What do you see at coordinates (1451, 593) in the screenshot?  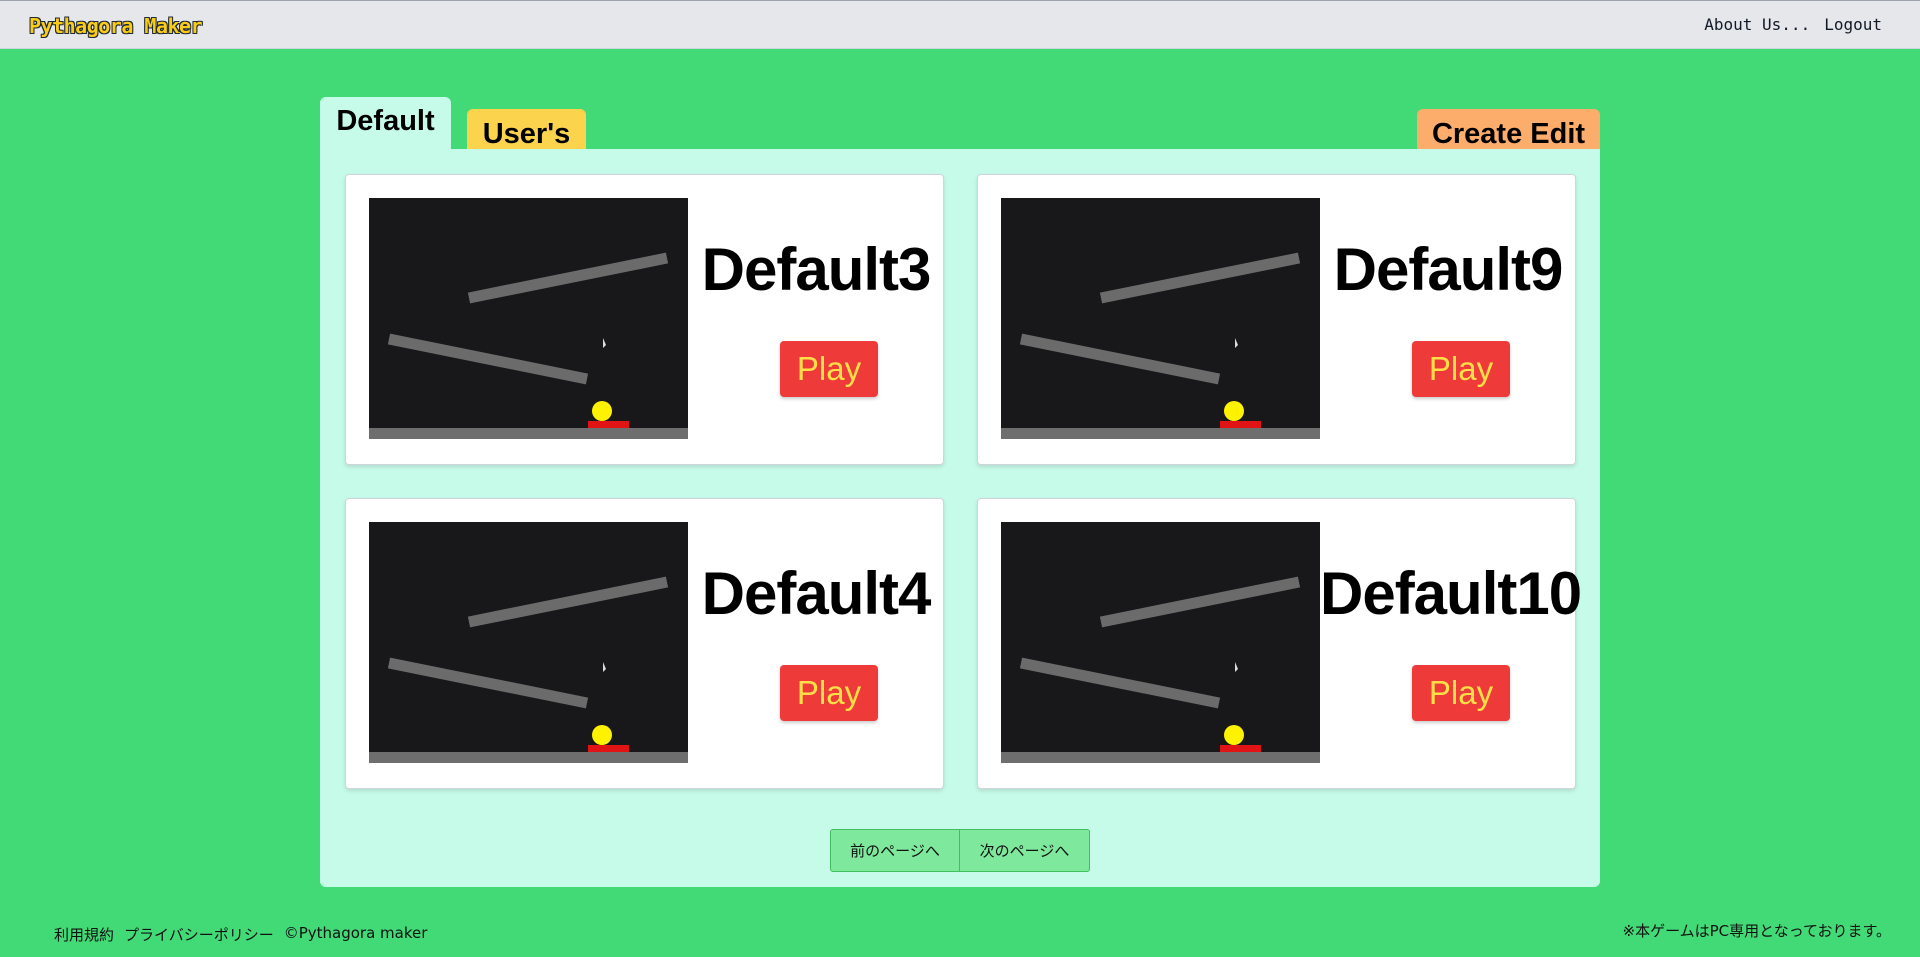 I see `stage-title: Default10` at bounding box center [1451, 593].